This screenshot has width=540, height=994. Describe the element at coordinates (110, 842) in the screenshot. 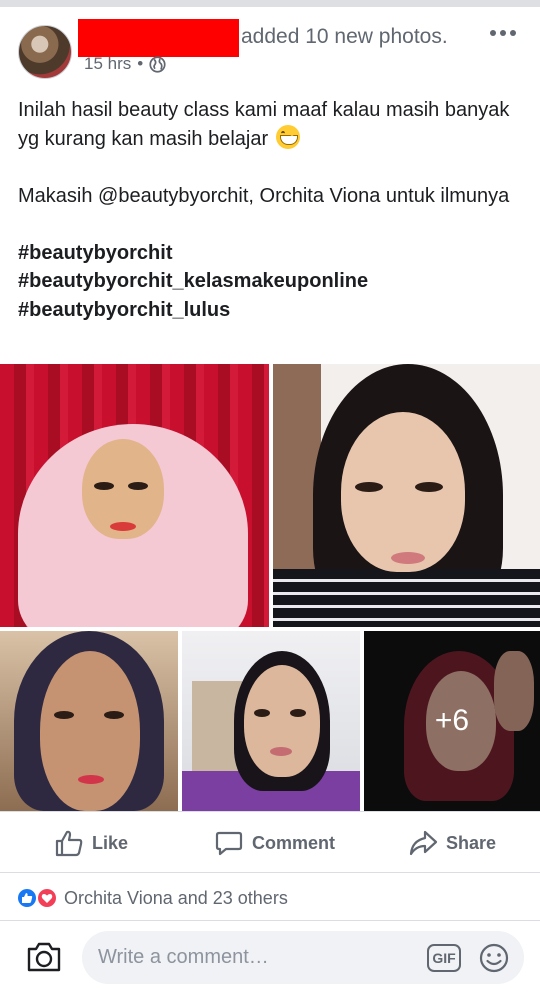

I see `like-label: Like` at that location.